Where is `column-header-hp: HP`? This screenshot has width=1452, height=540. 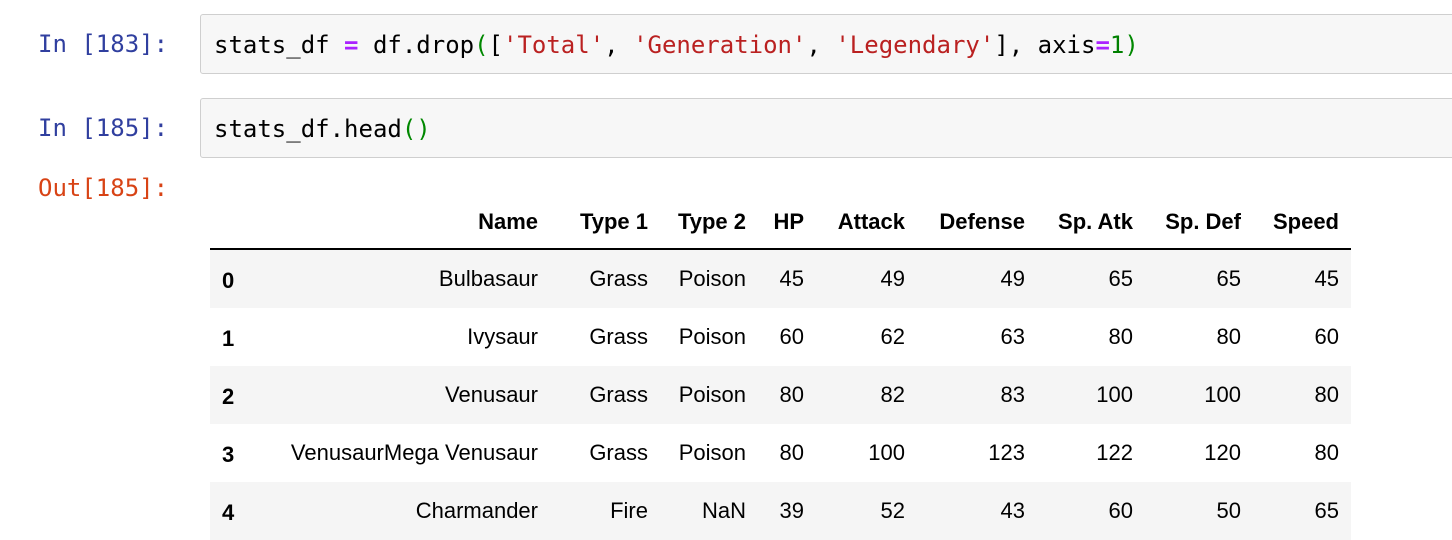
column-header-hp: HP is located at coordinates (775, 223).